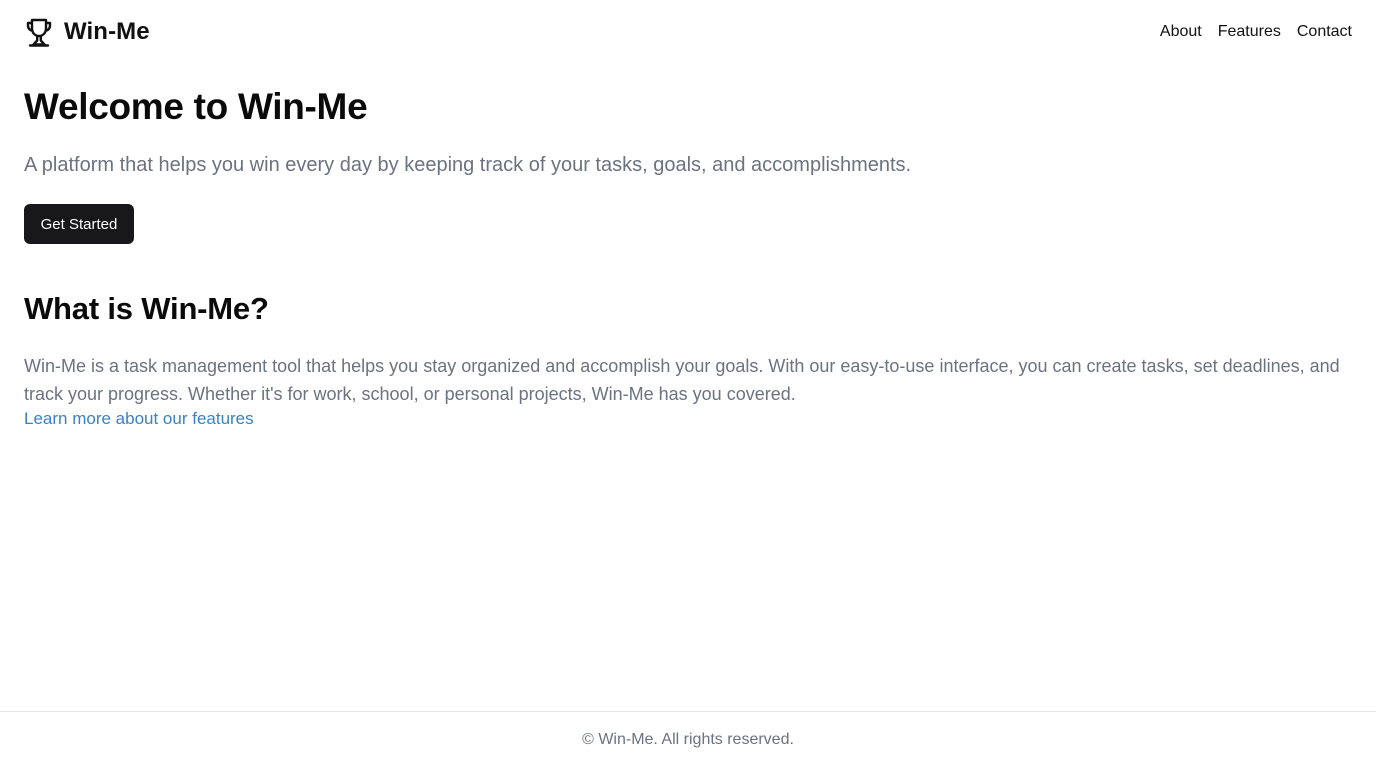  I want to click on main-nav: About Features Contact, so click(1256, 32).